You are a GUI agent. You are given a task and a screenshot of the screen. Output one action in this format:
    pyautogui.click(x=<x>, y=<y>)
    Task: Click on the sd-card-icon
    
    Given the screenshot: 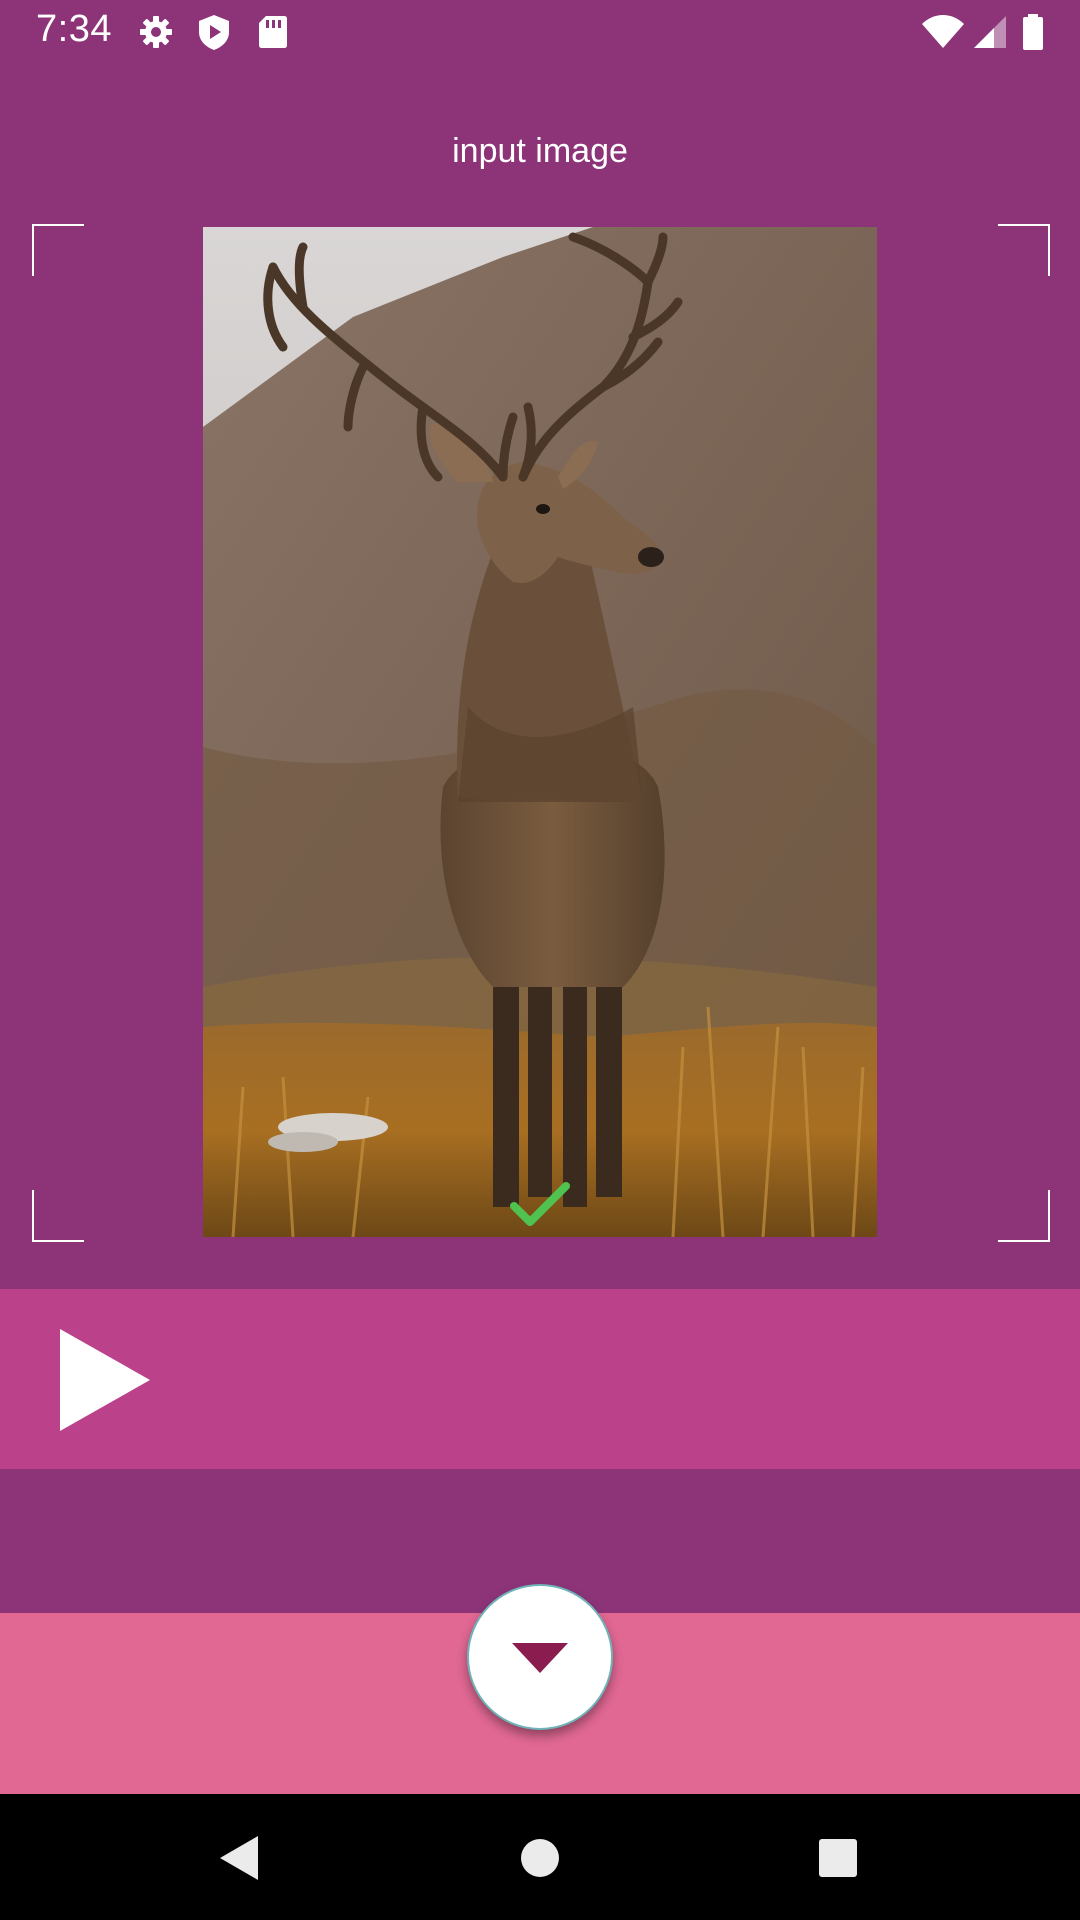 What is the action you would take?
    pyautogui.click(x=272, y=32)
    